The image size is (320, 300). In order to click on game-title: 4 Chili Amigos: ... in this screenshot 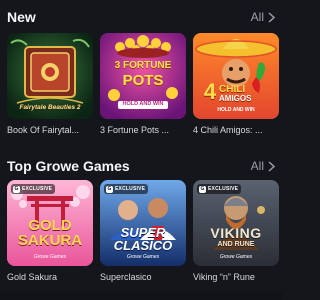, I will do `click(228, 130)`.